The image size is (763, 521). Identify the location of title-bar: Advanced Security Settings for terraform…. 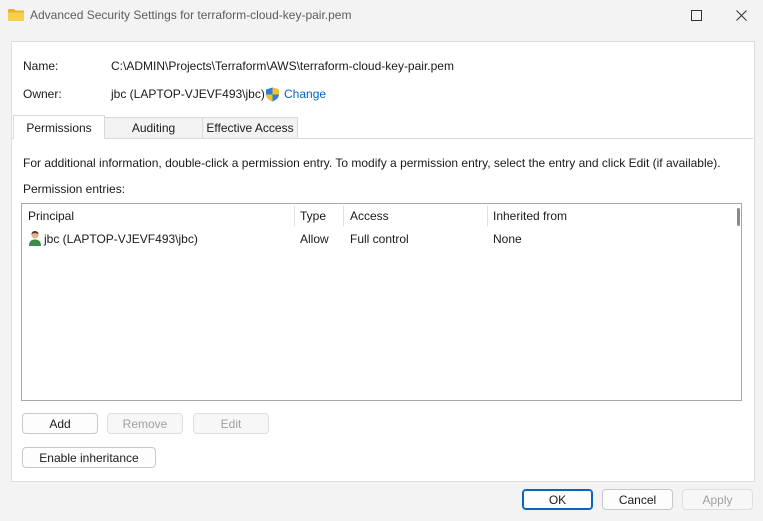
(381, 15).